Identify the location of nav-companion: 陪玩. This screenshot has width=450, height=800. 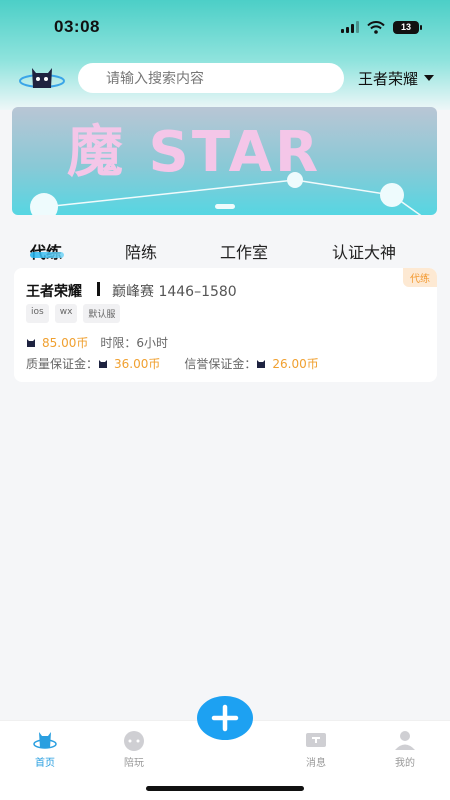
(134, 749).